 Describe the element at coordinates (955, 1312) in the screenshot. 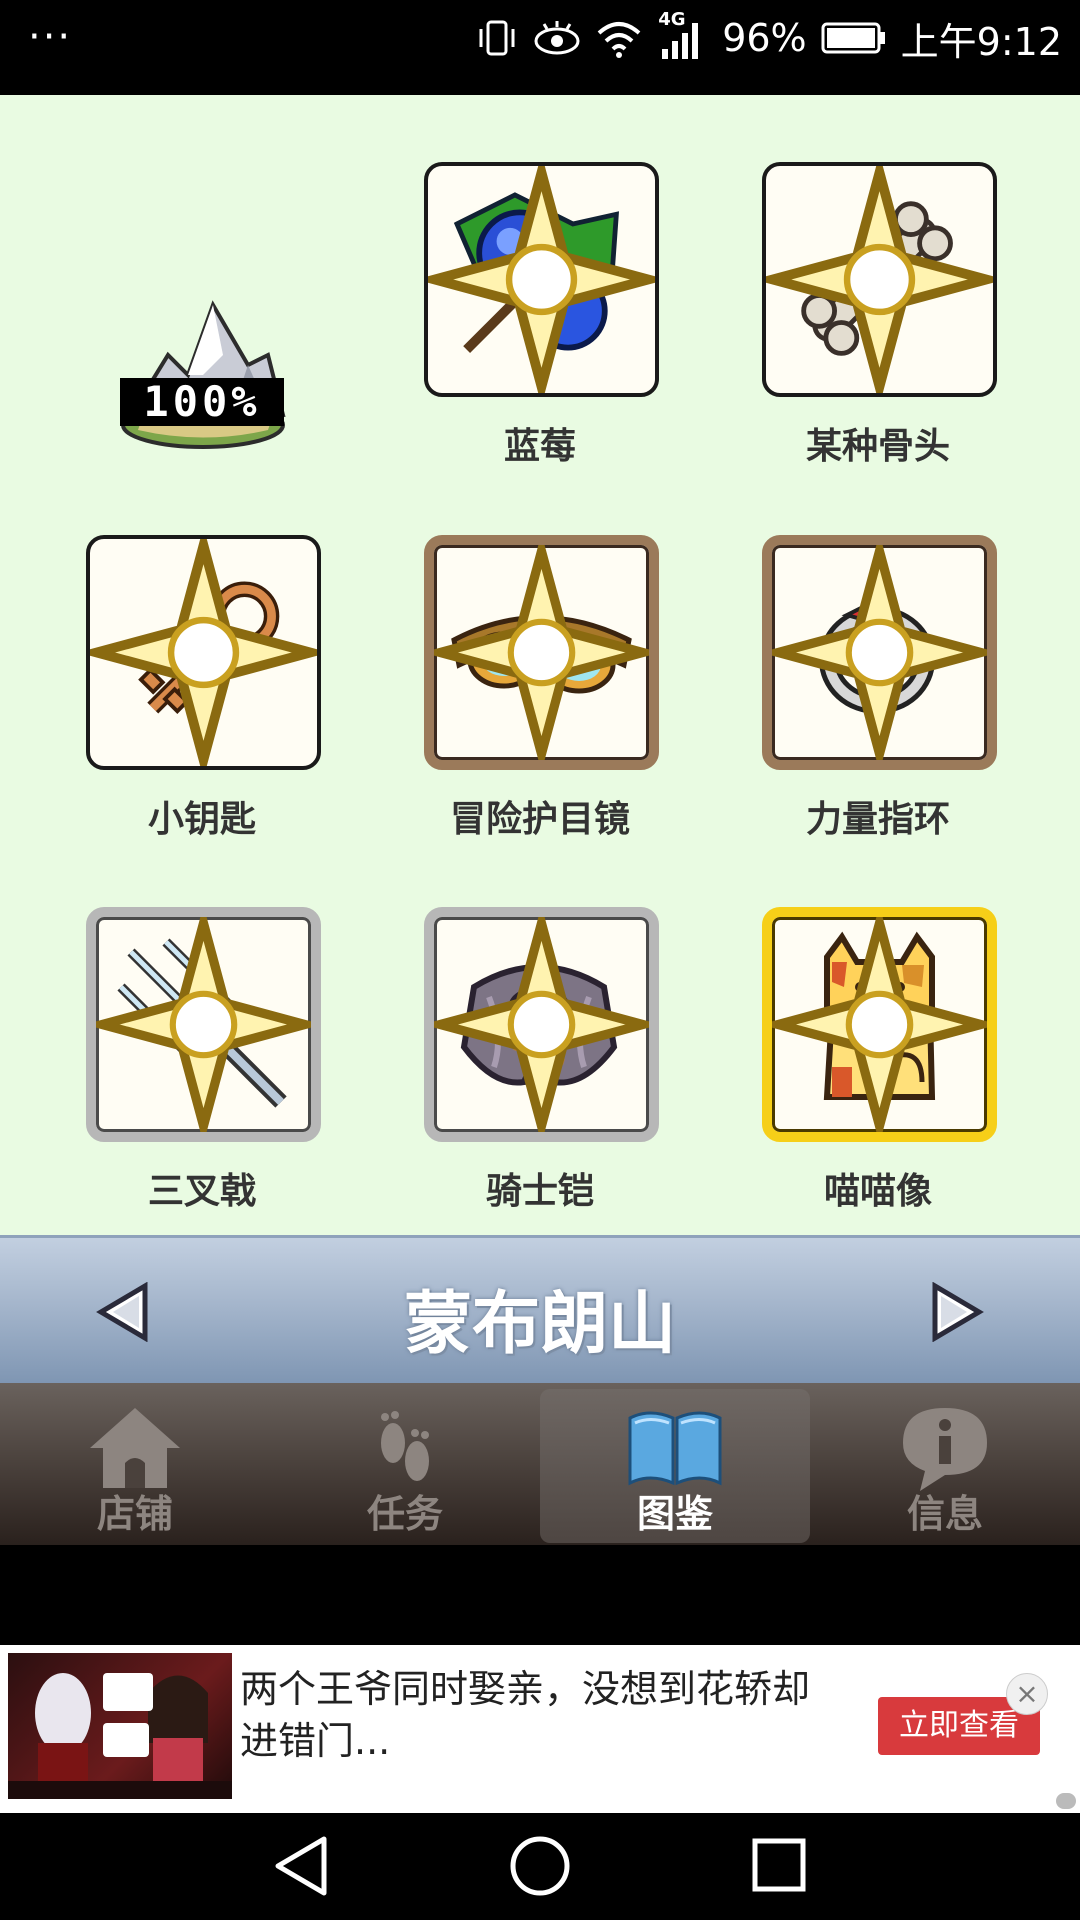

I see `next-region-arrow-icon` at that location.